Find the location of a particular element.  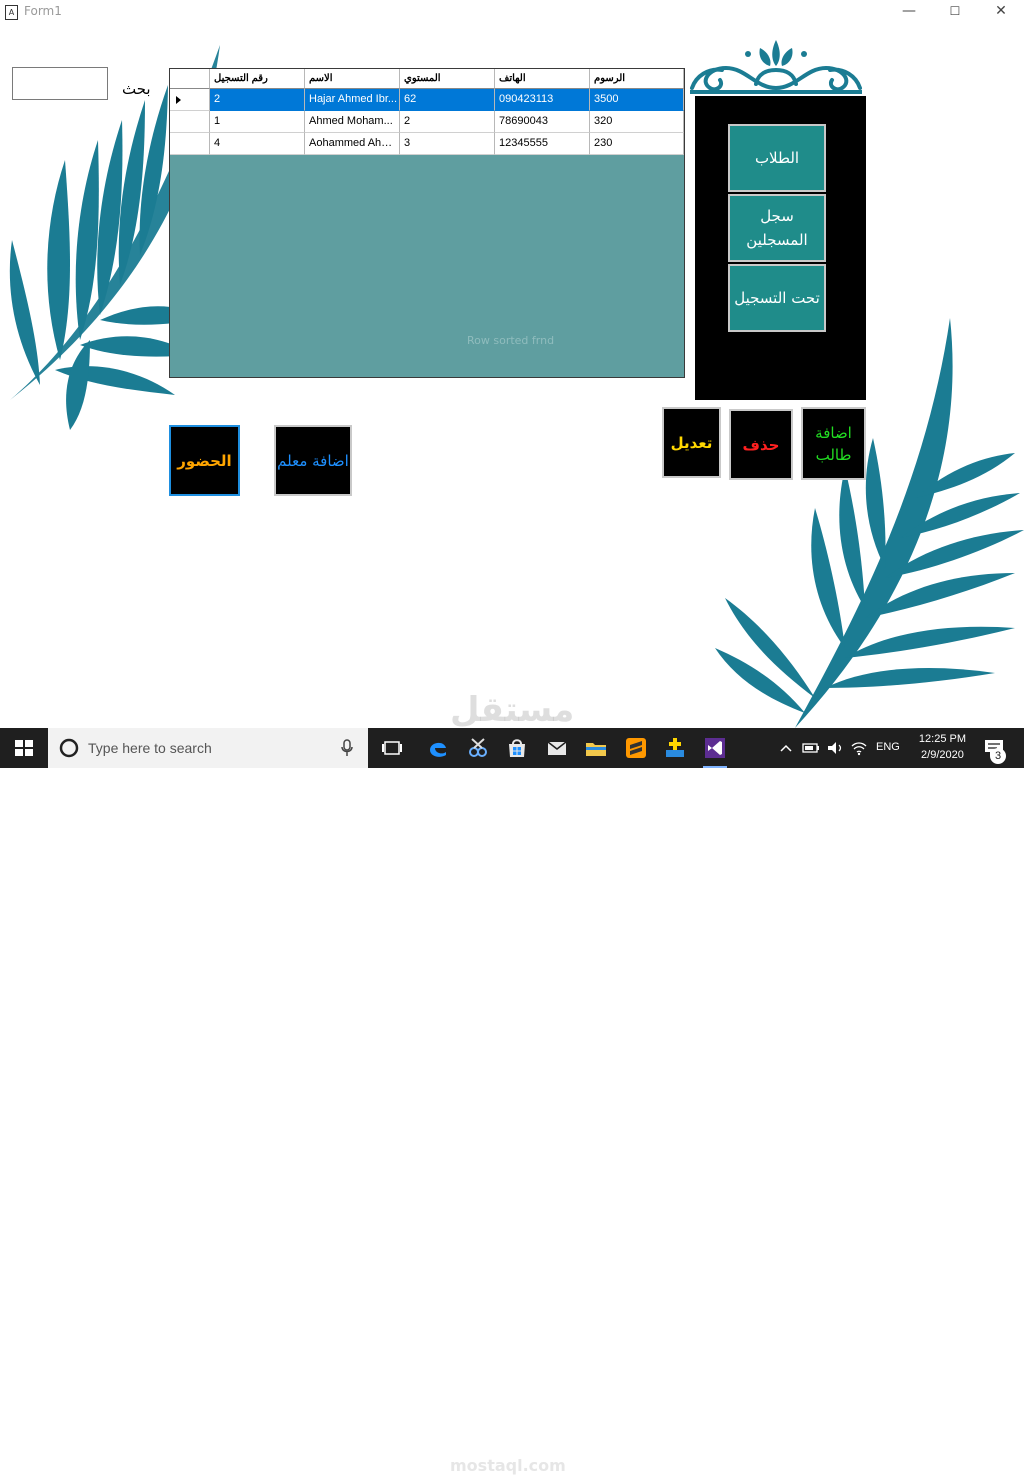

column-header-registration-number: رقم التسجيل is located at coordinates (257, 79).